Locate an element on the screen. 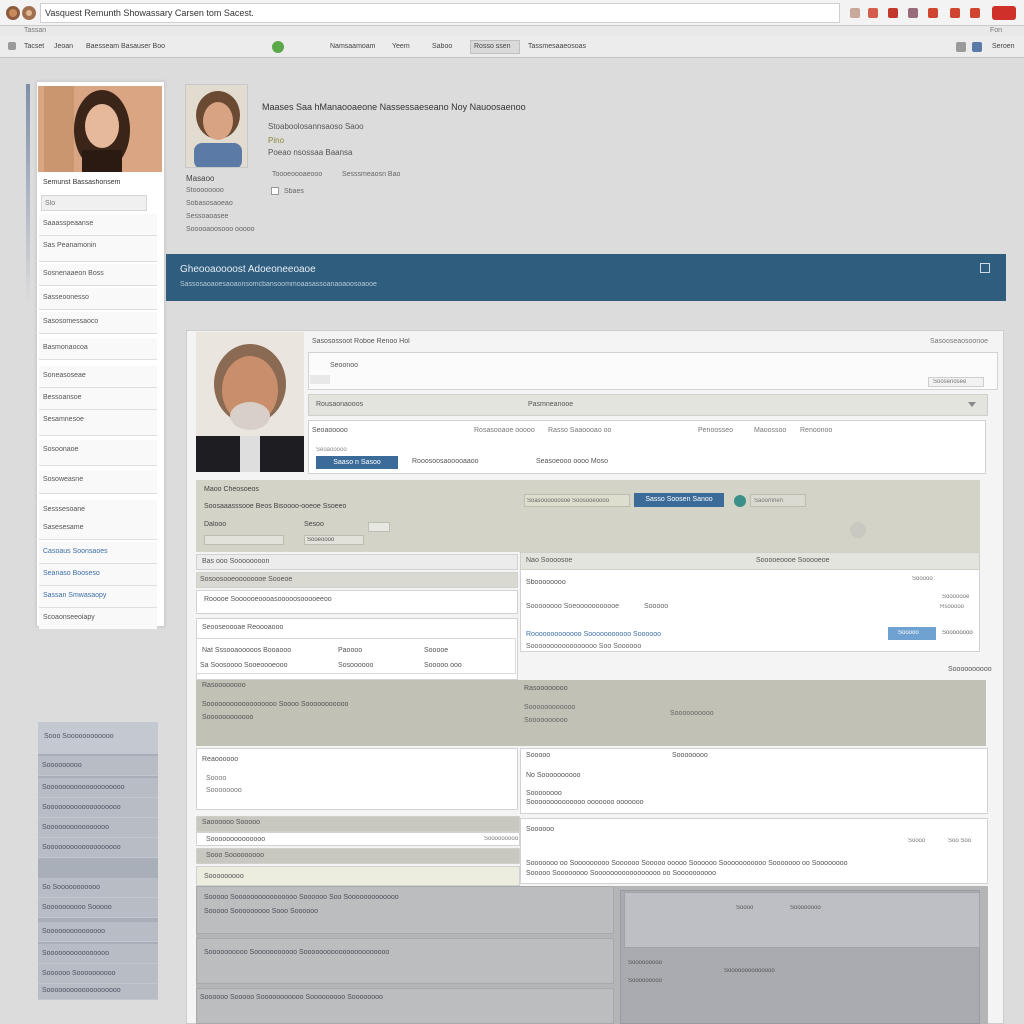  section-3-b: Soooooooooooo is located at coordinates (228, 717).